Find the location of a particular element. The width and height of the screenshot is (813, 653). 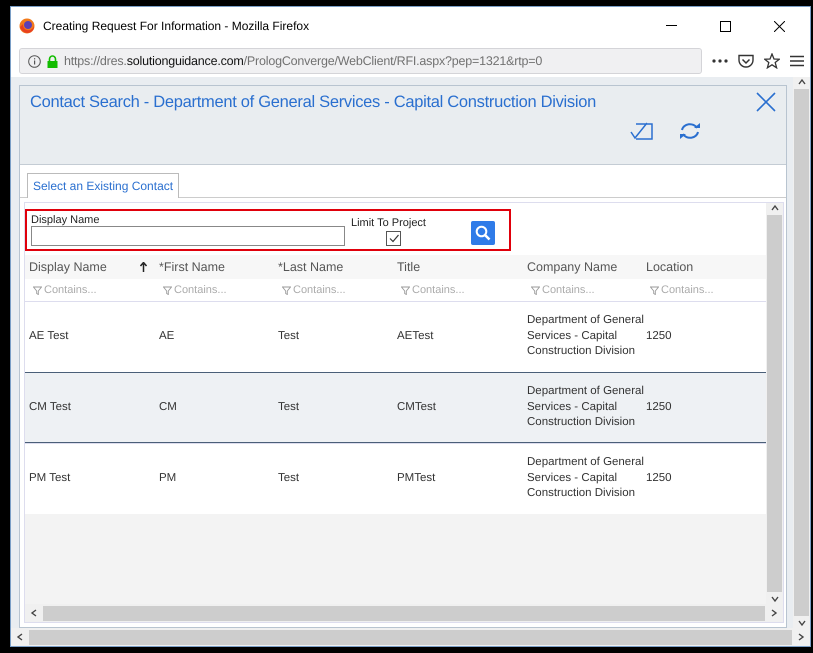

address-field: https://dres.solutionguidance.com/PrologConverge/WebClient/RFI.aspx?pep=1321&rtp=0 is located at coordinates (360, 61).